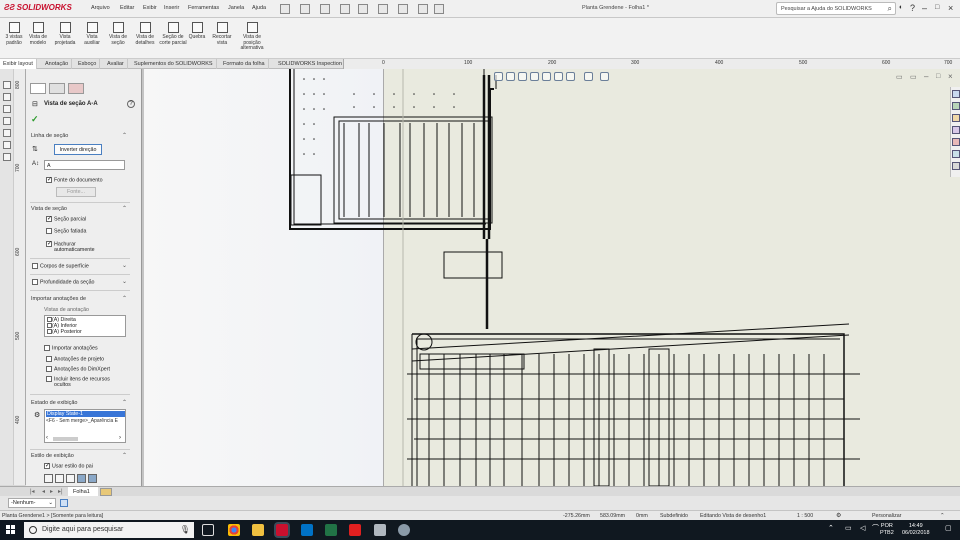  What do you see at coordinates (92, 34) in the screenshot?
I see `auxiliary-view-button: Vista auxiliar` at bounding box center [92, 34].